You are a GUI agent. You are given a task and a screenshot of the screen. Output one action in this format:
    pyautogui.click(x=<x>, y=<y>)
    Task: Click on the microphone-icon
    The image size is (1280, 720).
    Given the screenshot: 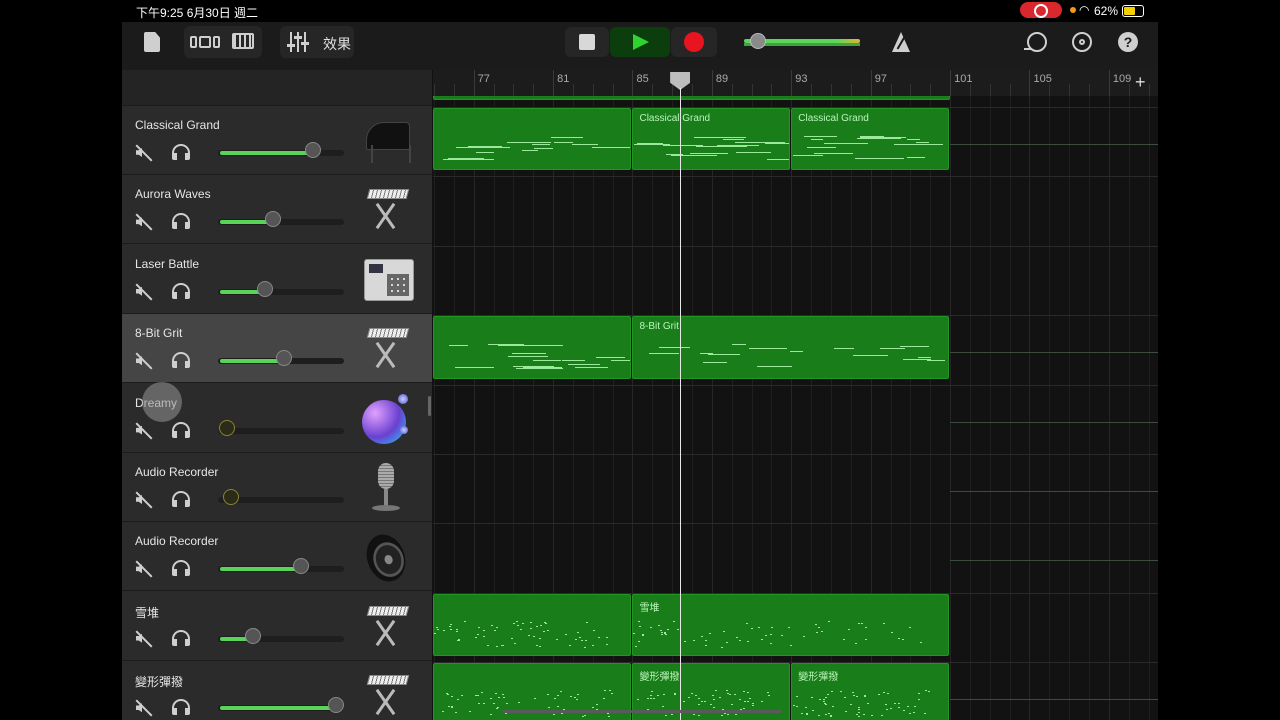 What is the action you would take?
    pyautogui.click(x=387, y=487)
    